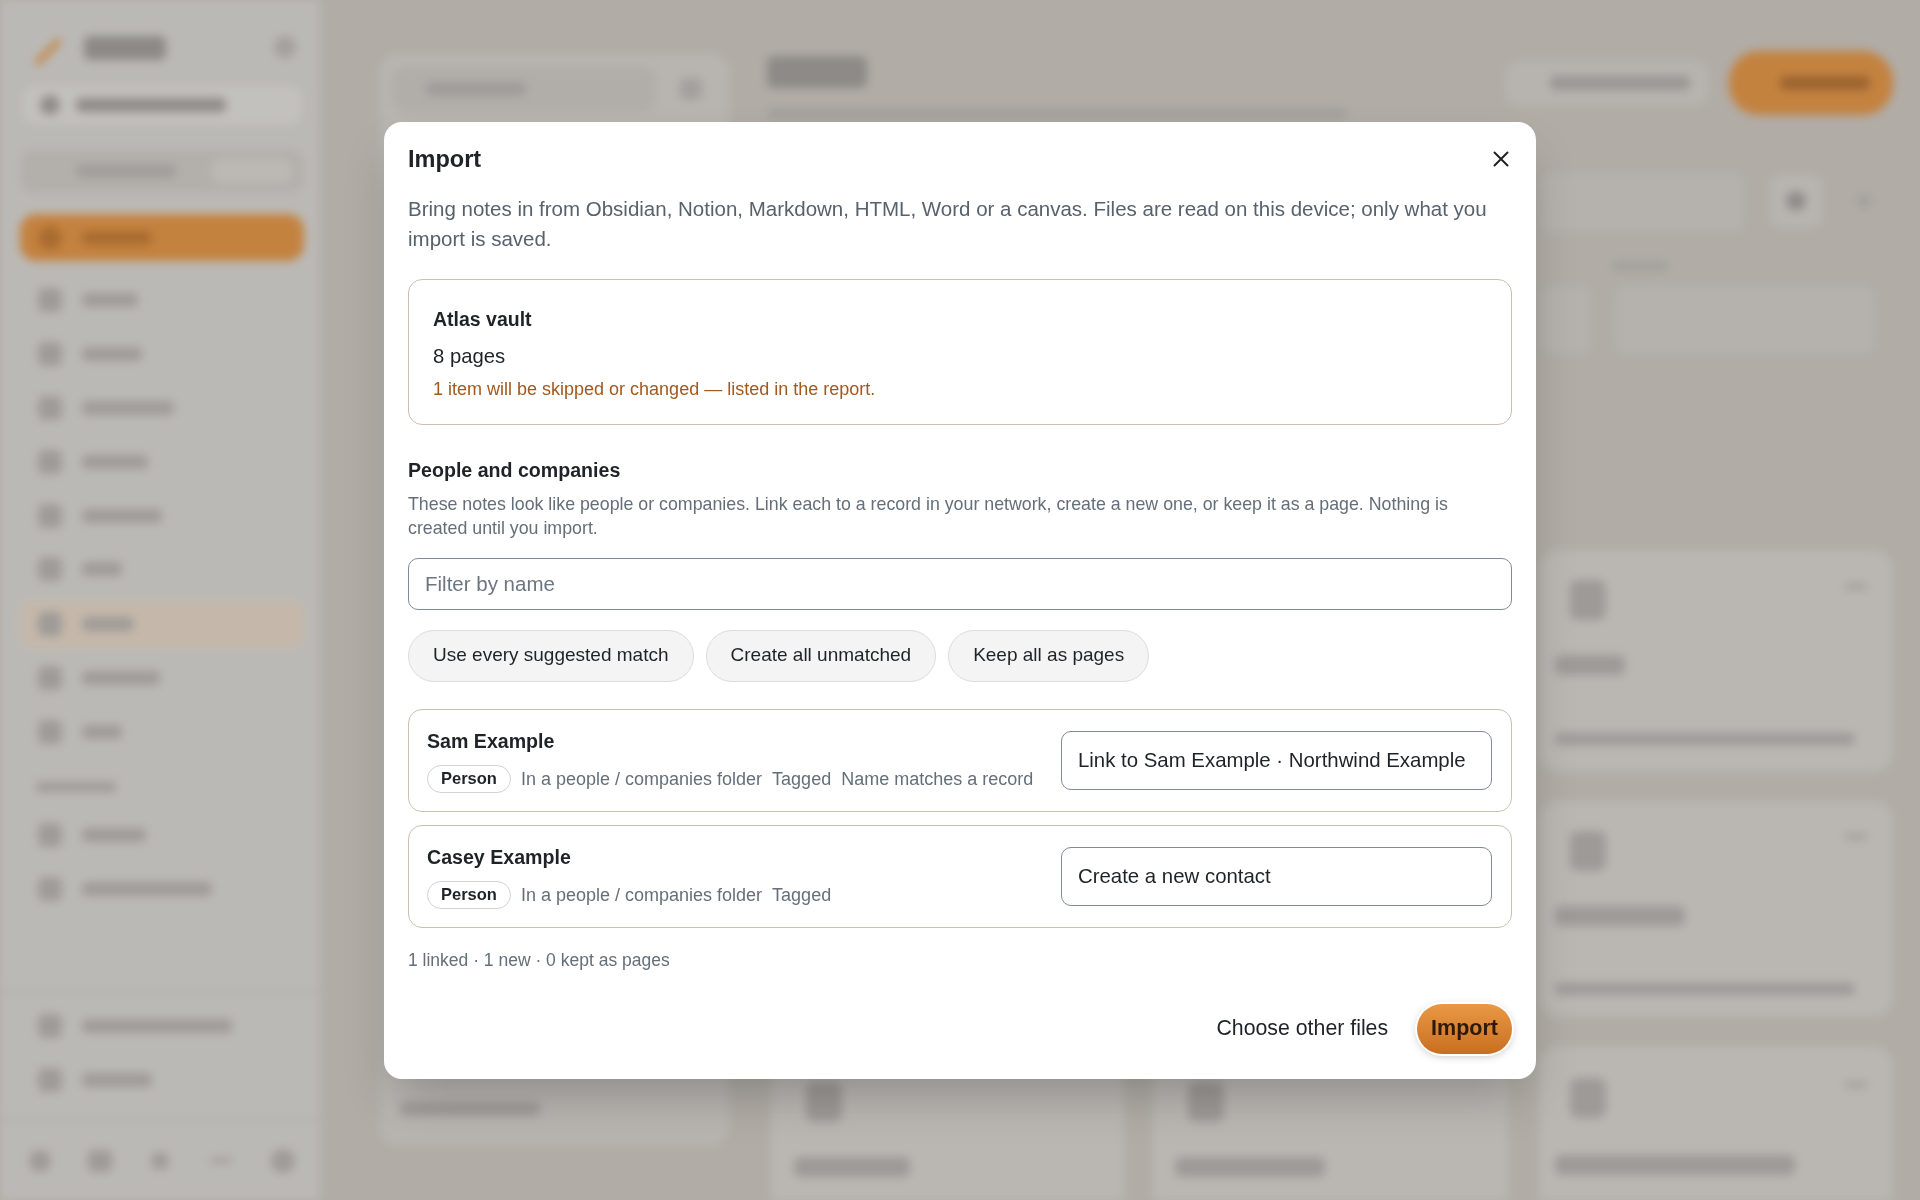 The width and height of the screenshot is (1920, 1200). I want to click on summary-text: 1 linked · 1 new · 0 kept as pages, so click(539, 960).